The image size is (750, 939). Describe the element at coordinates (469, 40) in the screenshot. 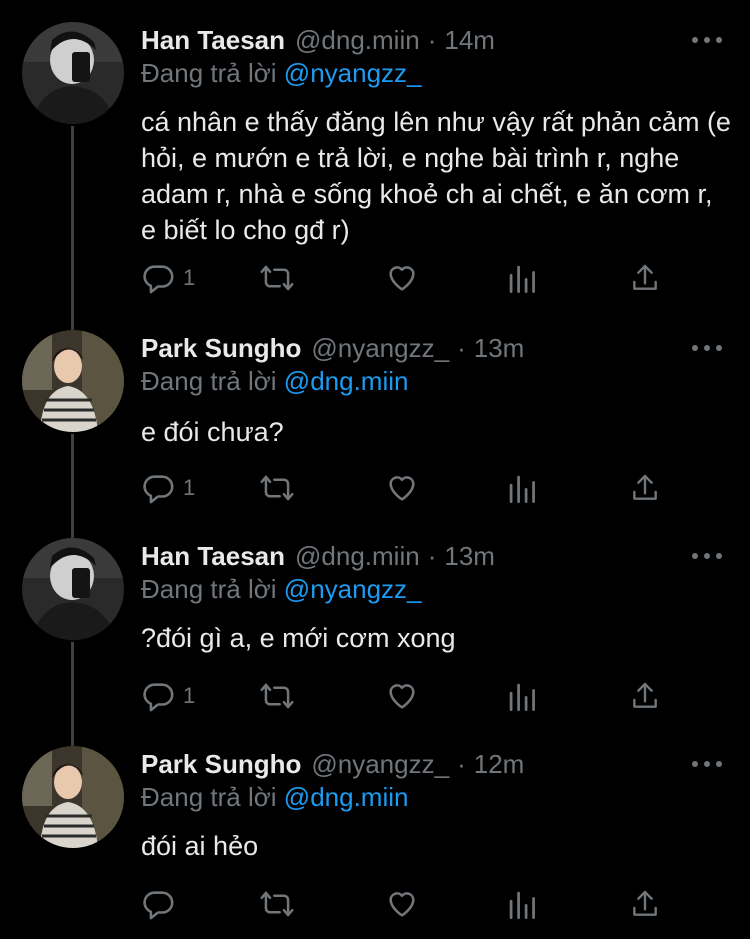

I see `timestamp: 14m` at that location.